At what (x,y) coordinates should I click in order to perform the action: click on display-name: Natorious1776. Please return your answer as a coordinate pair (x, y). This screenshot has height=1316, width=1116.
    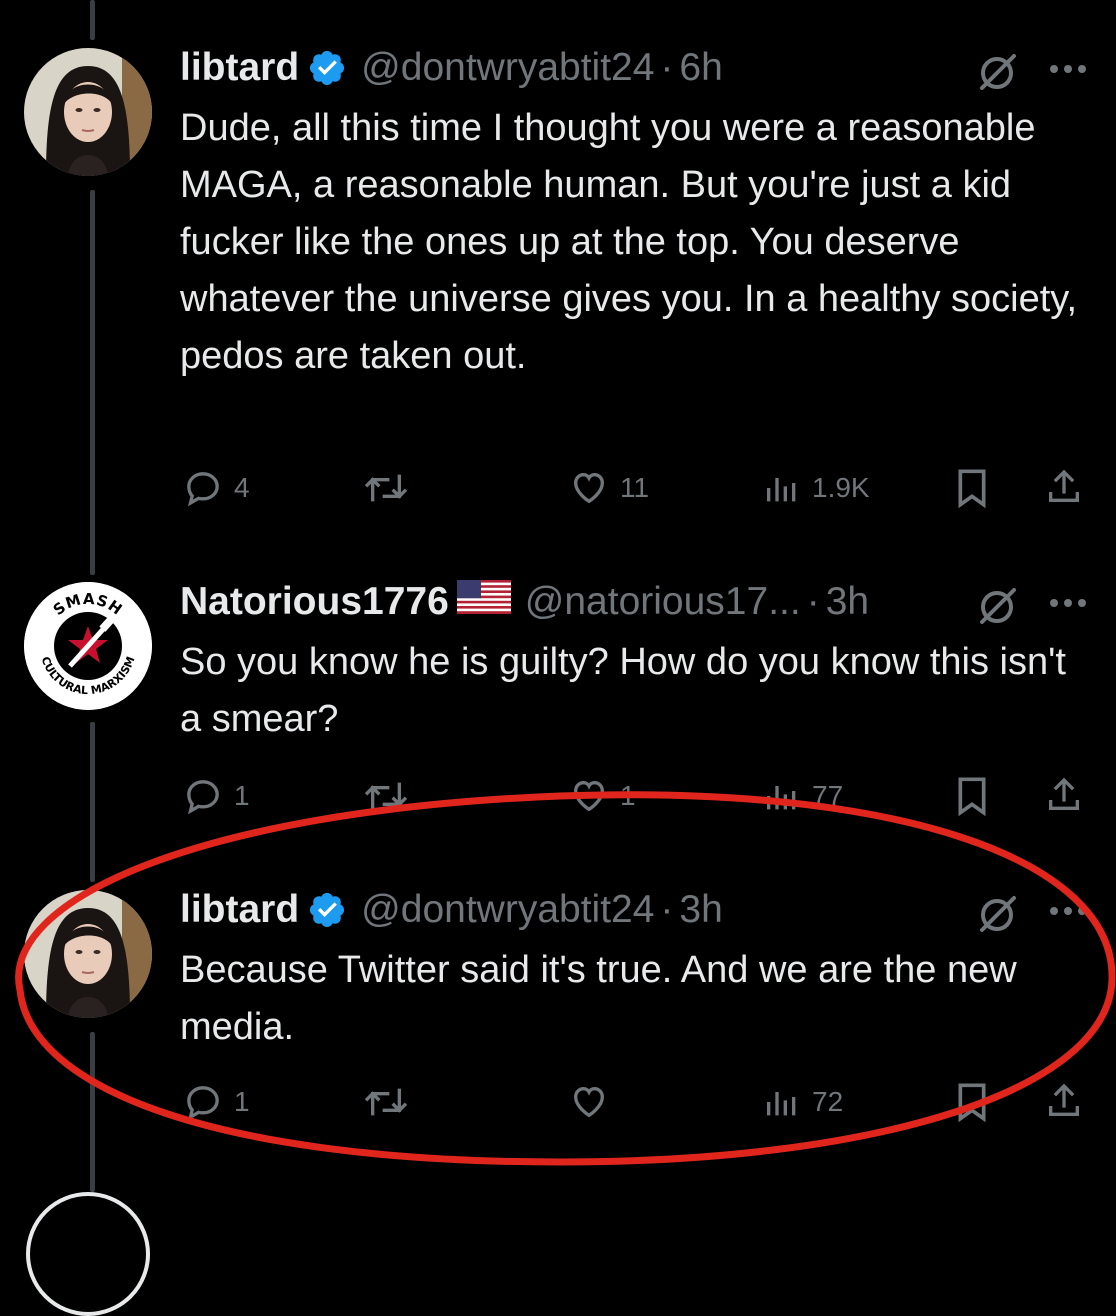
    Looking at the image, I should click on (314, 602).